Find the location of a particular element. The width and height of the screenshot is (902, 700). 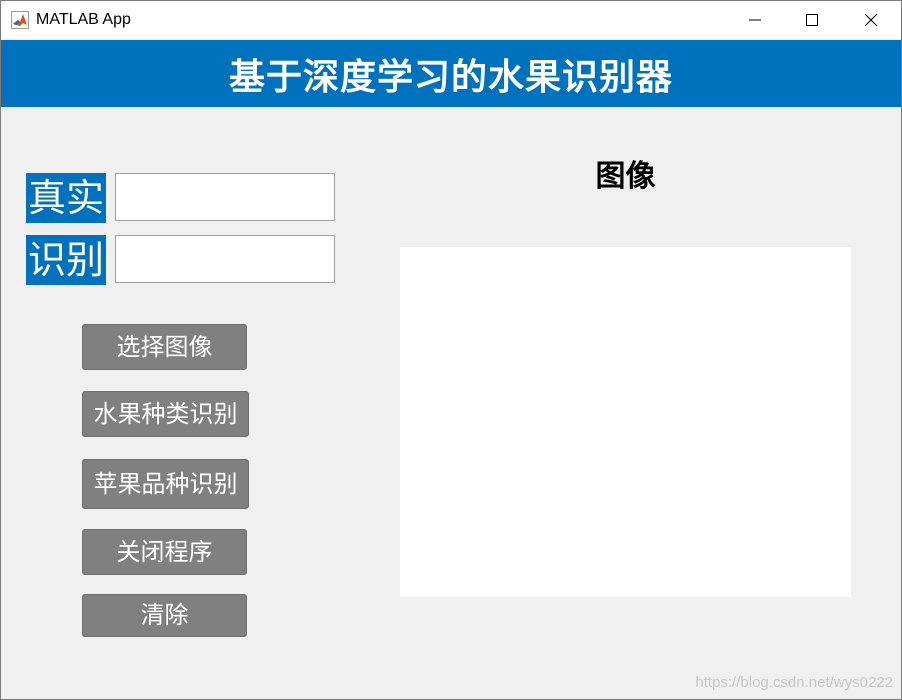

apple-variety-button: 苹果品种识别 is located at coordinates (165, 484).